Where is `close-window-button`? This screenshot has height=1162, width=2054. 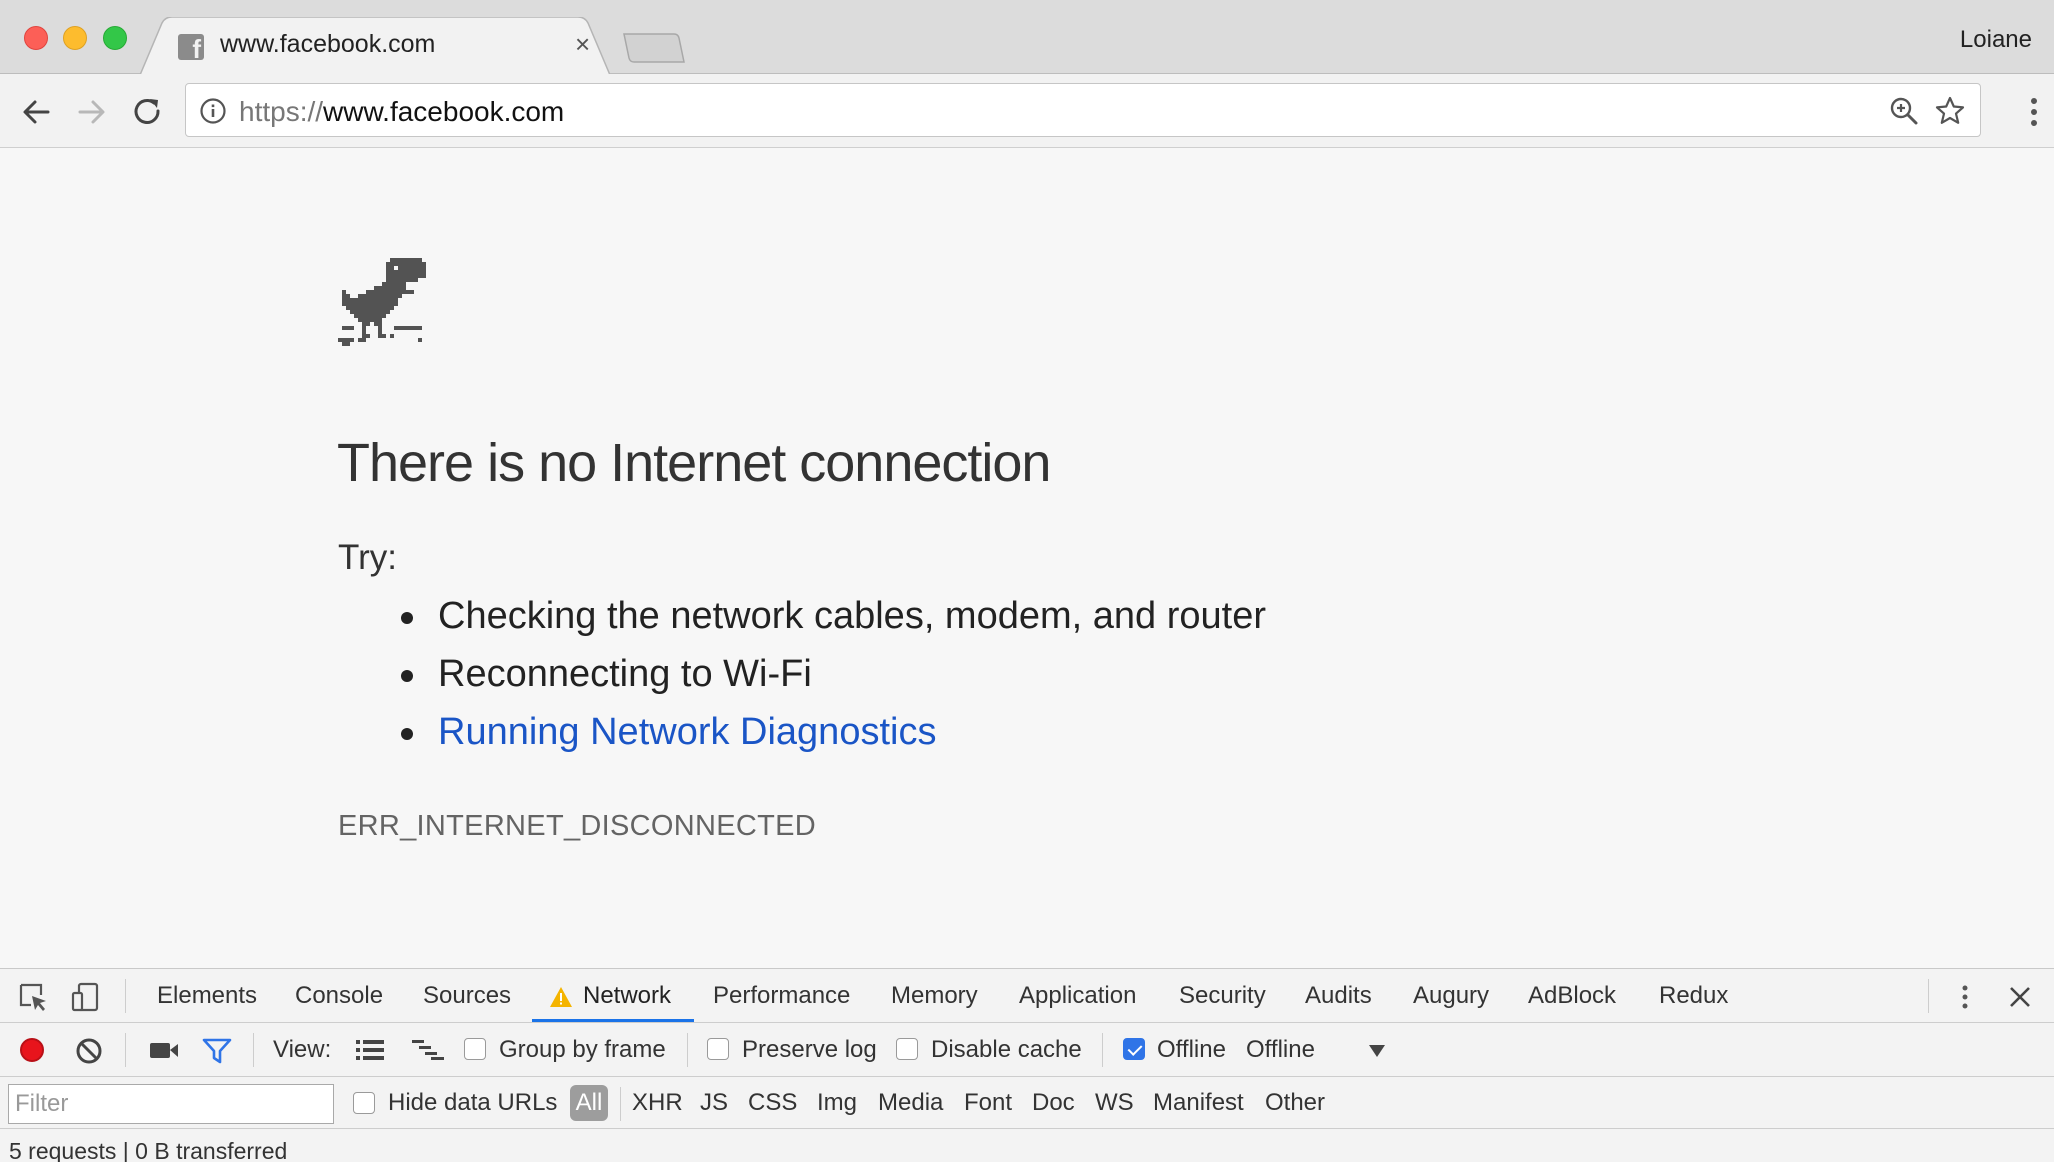
close-window-button is located at coordinates (36, 38).